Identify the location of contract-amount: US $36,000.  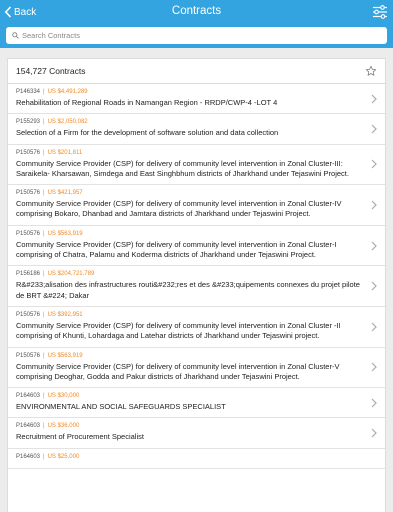
(63, 426).